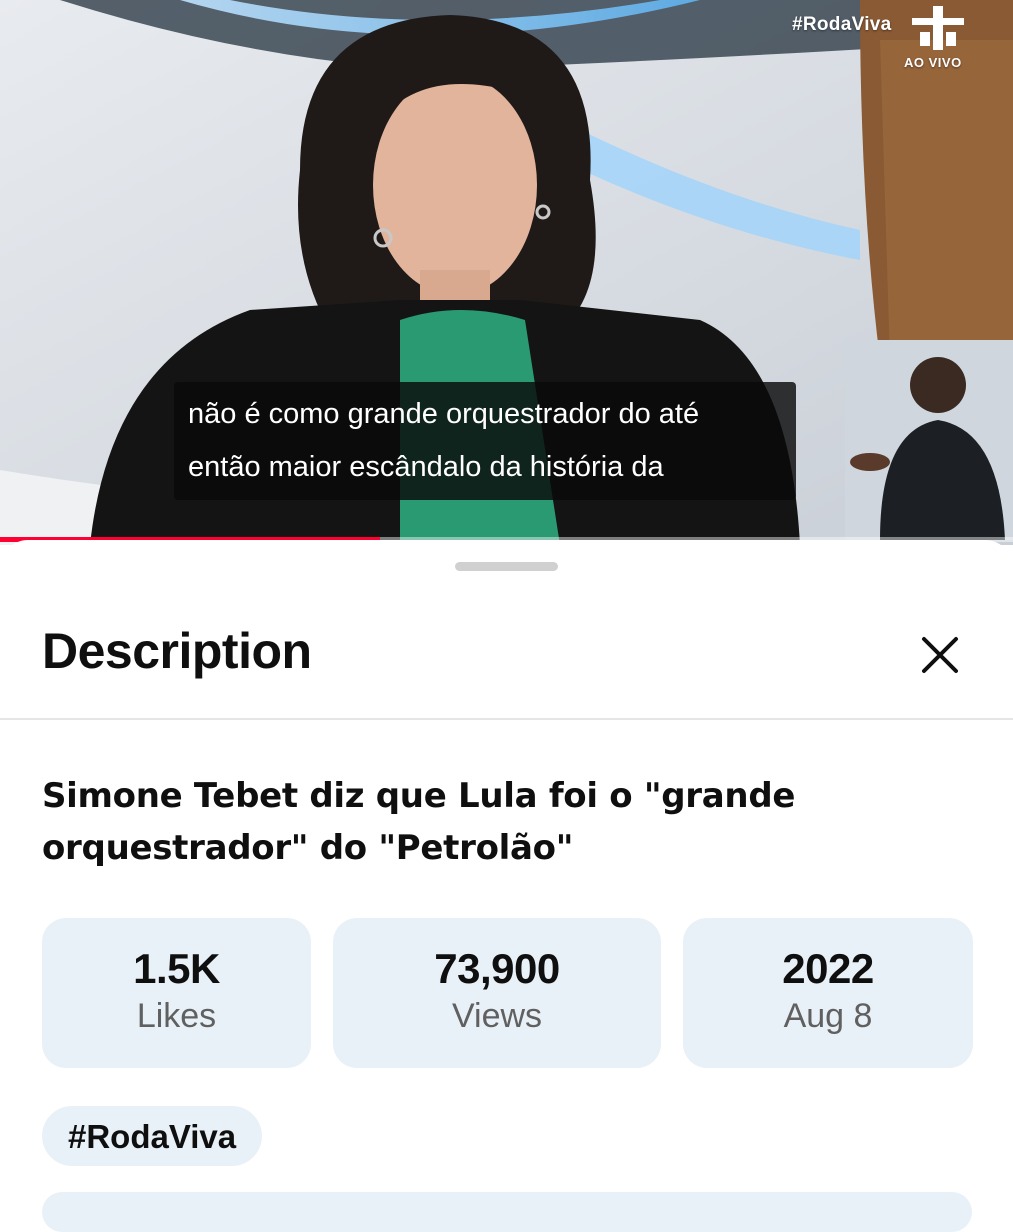 The width and height of the screenshot is (1013, 1232). I want to click on channel-hashtag-overlay: #RodaViva, so click(842, 24).